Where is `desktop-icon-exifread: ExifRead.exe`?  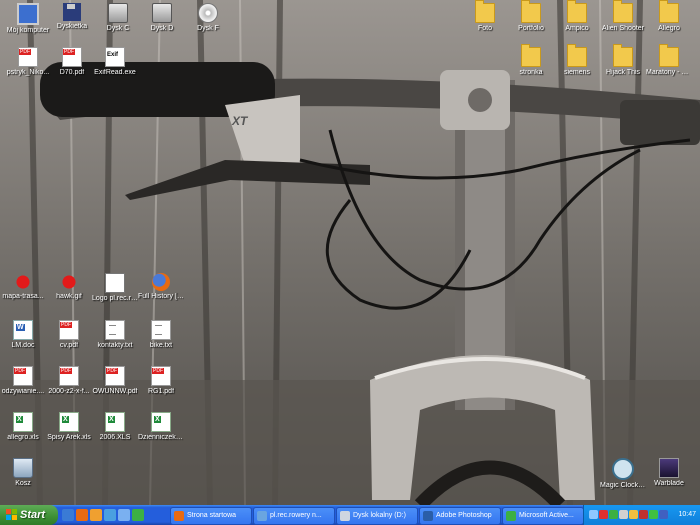 desktop-icon-exifread: ExifRead.exe is located at coordinates (115, 62).